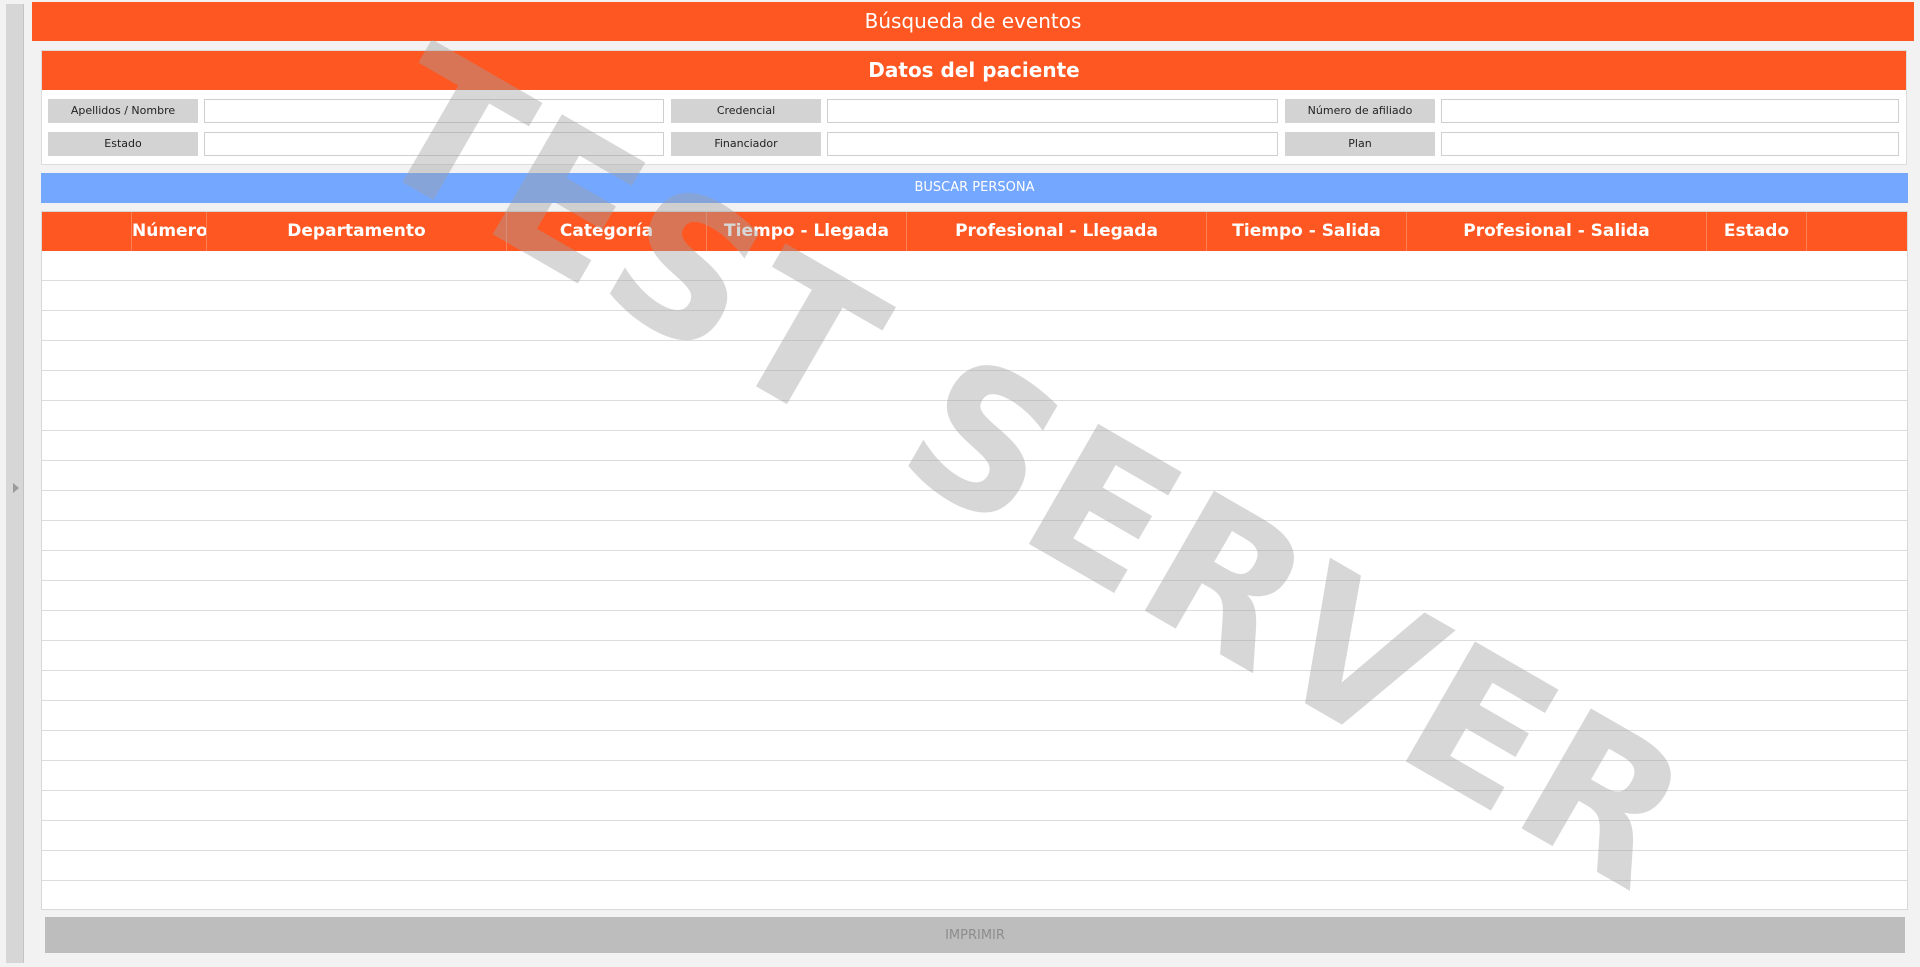  What do you see at coordinates (123, 144) in the screenshot?
I see `field-label-estado: Estado` at bounding box center [123, 144].